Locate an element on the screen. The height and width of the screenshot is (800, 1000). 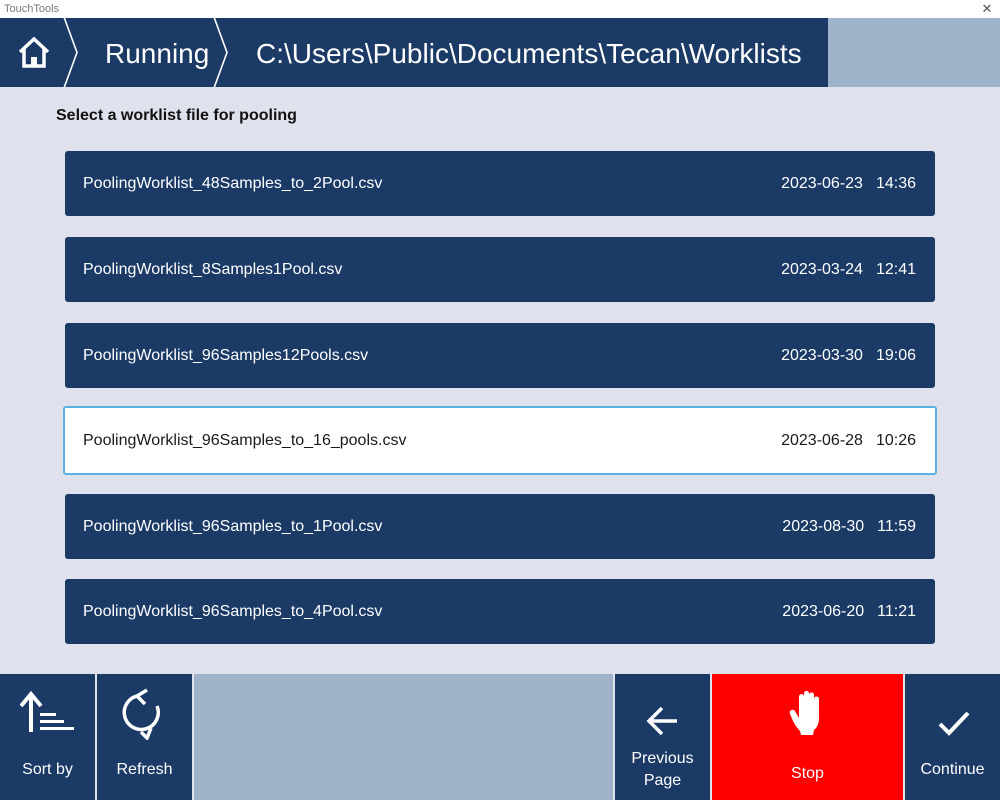
file-date: 2023-03-24 is located at coordinates (822, 269).